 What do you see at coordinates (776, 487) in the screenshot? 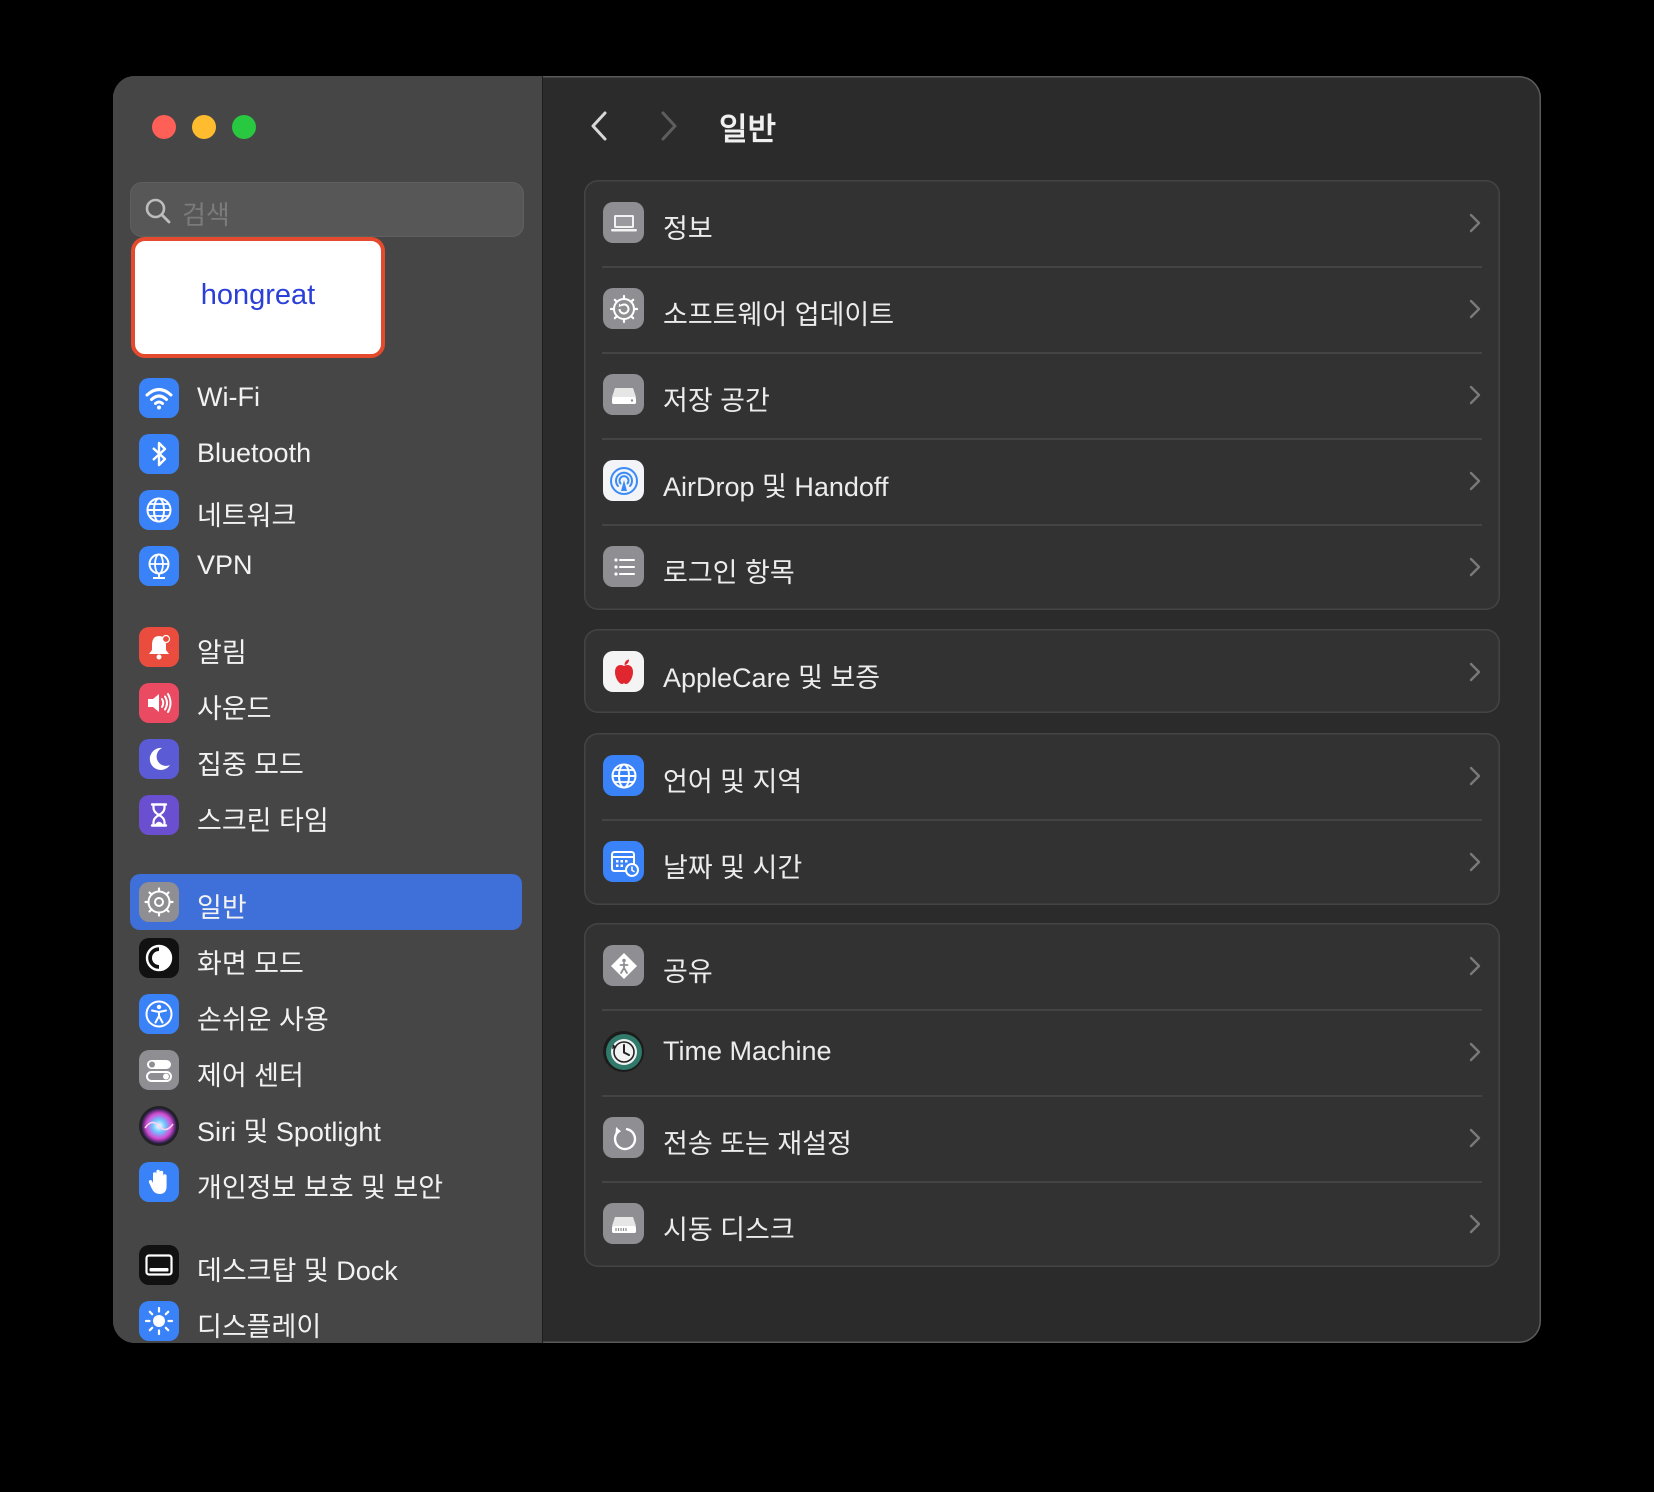
I see `row-label: AirDrop 및 Handoff` at bounding box center [776, 487].